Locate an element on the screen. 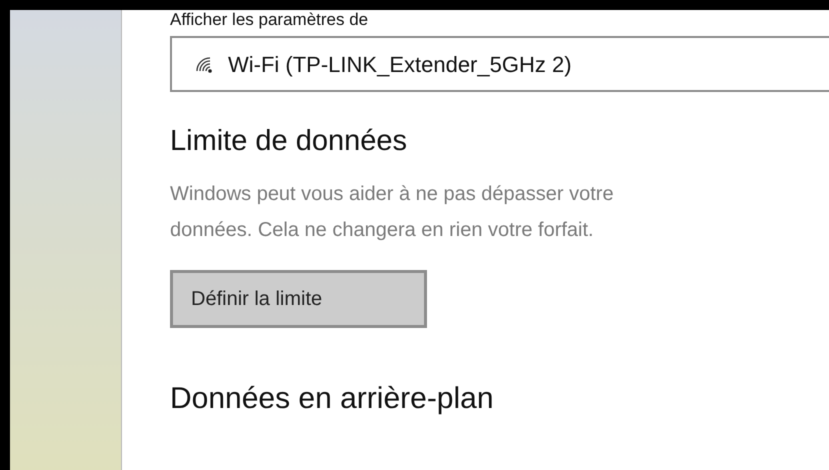 This screenshot has width=829, height=470. set-limit-button: Définir la limite is located at coordinates (298, 299).